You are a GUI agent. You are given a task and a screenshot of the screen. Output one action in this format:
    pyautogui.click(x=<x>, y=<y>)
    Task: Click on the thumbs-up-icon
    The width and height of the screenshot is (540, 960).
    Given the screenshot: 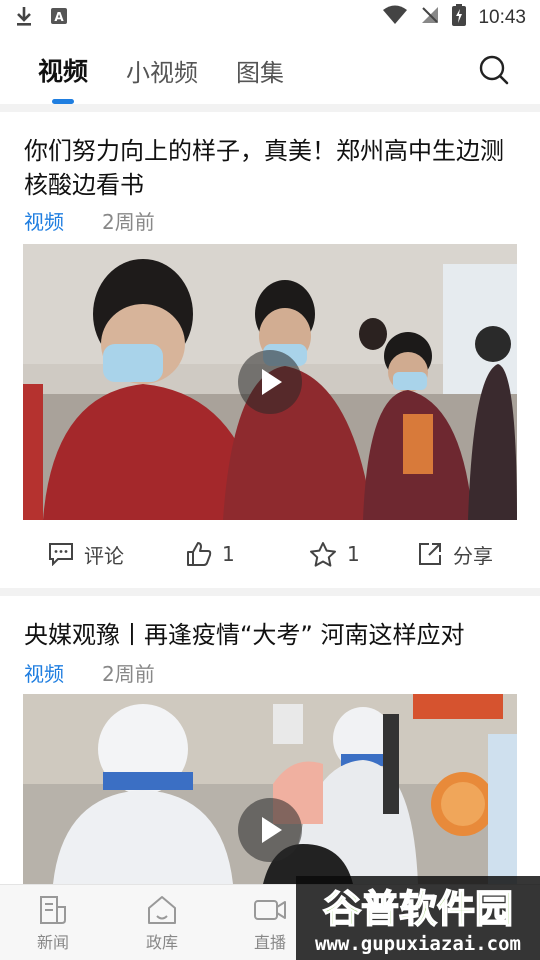 What is the action you would take?
    pyautogui.click(x=199, y=554)
    